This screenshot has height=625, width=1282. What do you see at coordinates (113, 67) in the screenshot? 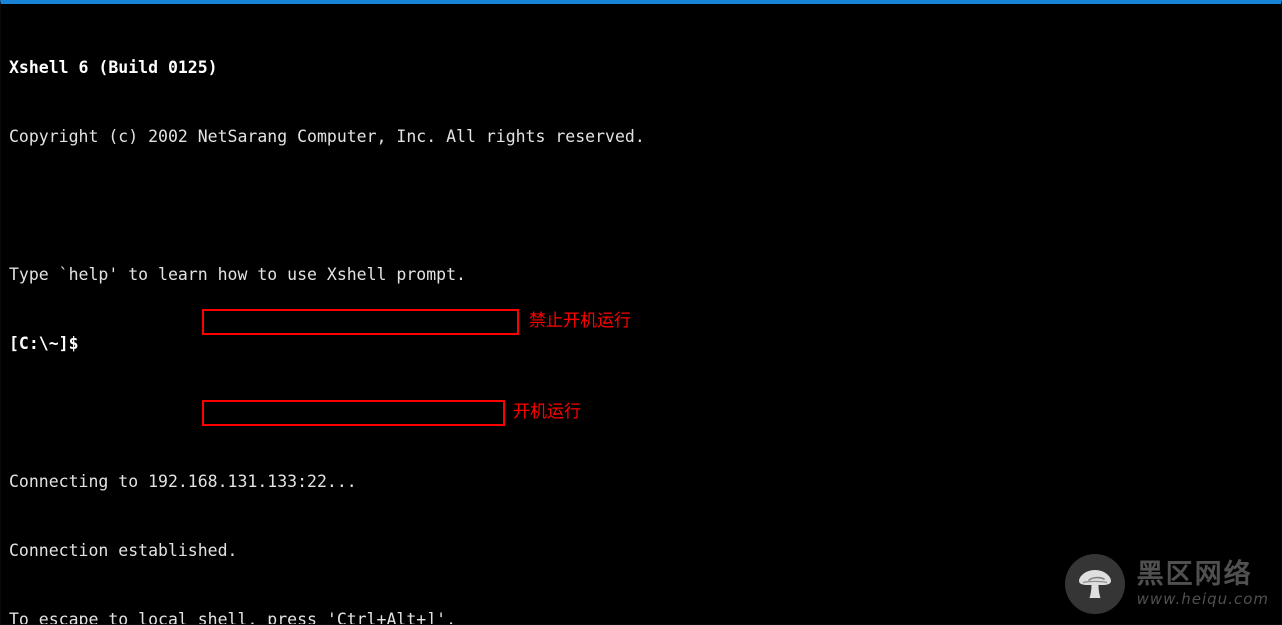
I see `terminal-line: Xshell 6 (Build 0125)` at bounding box center [113, 67].